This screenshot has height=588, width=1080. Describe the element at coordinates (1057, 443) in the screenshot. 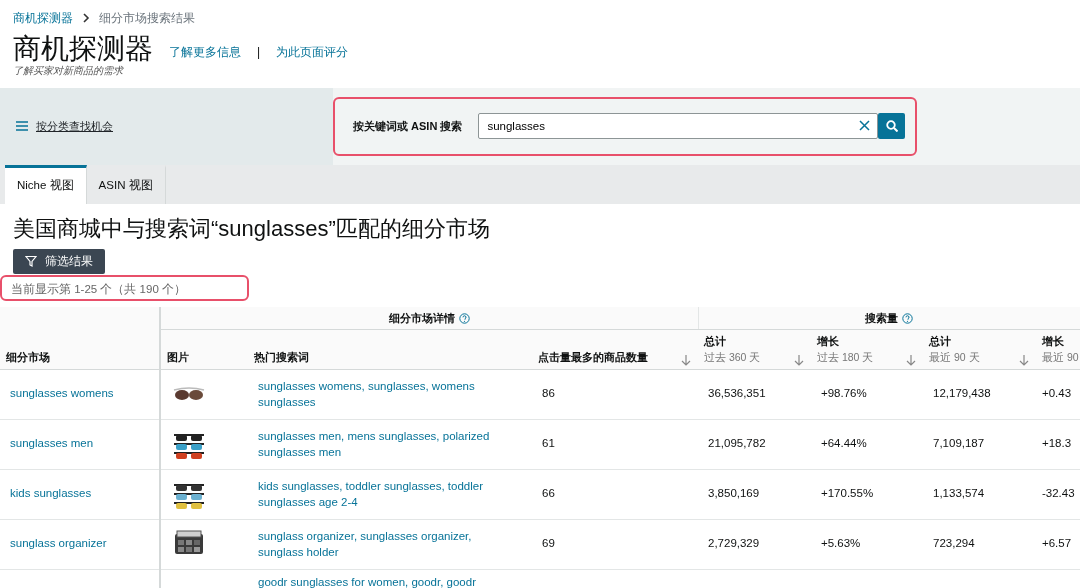

I see `table-cell: +18.3` at that location.